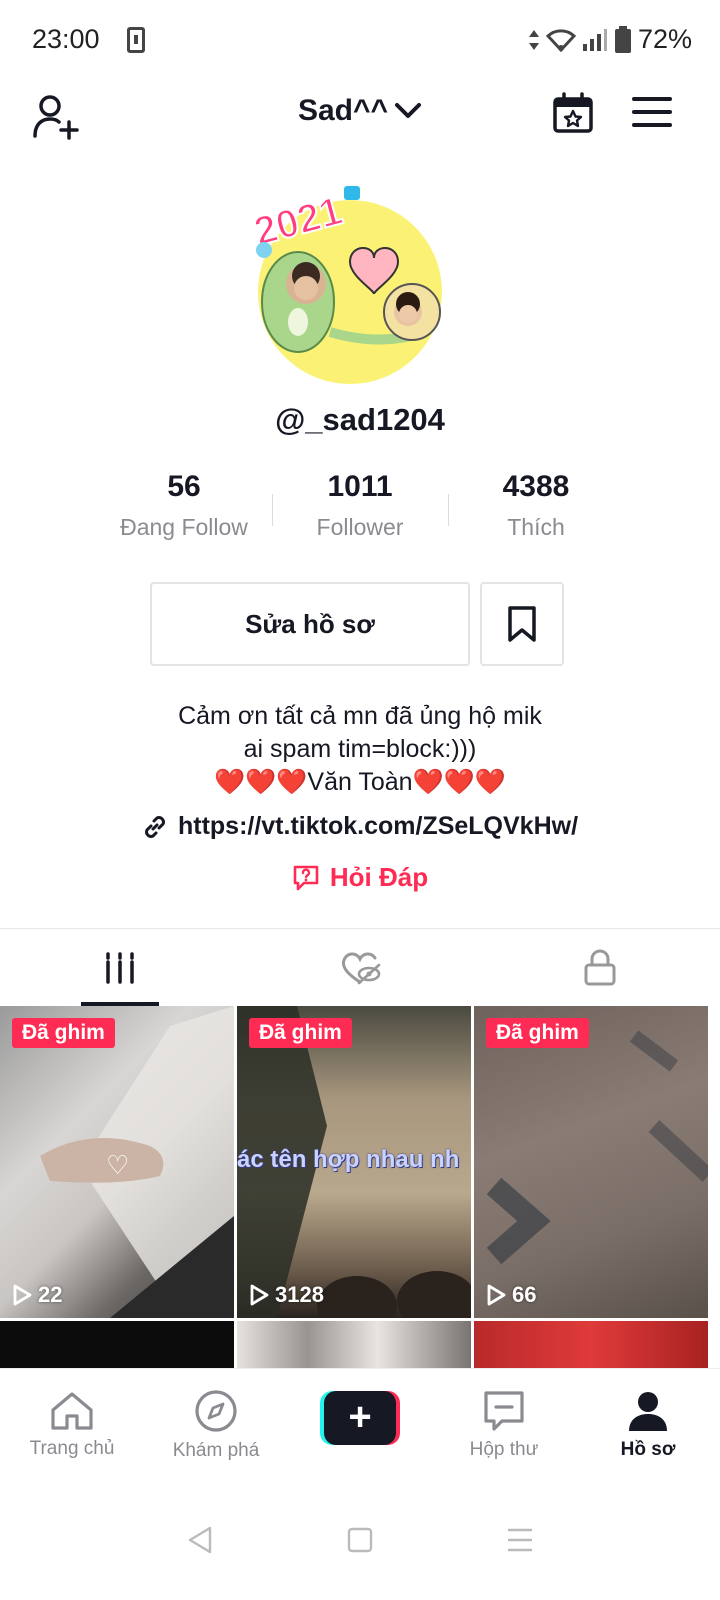 The height and width of the screenshot is (1600, 720). Describe the element at coordinates (573, 113) in the screenshot. I see `calendar-star-icon` at that location.